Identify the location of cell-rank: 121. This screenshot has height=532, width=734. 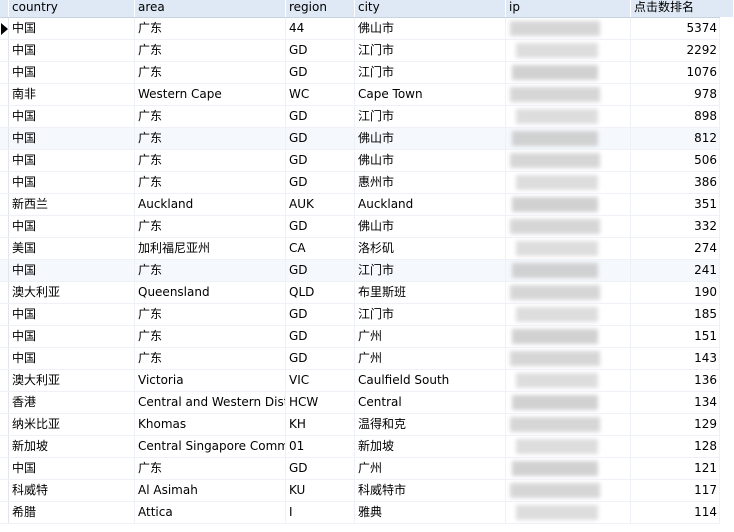
(675, 468).